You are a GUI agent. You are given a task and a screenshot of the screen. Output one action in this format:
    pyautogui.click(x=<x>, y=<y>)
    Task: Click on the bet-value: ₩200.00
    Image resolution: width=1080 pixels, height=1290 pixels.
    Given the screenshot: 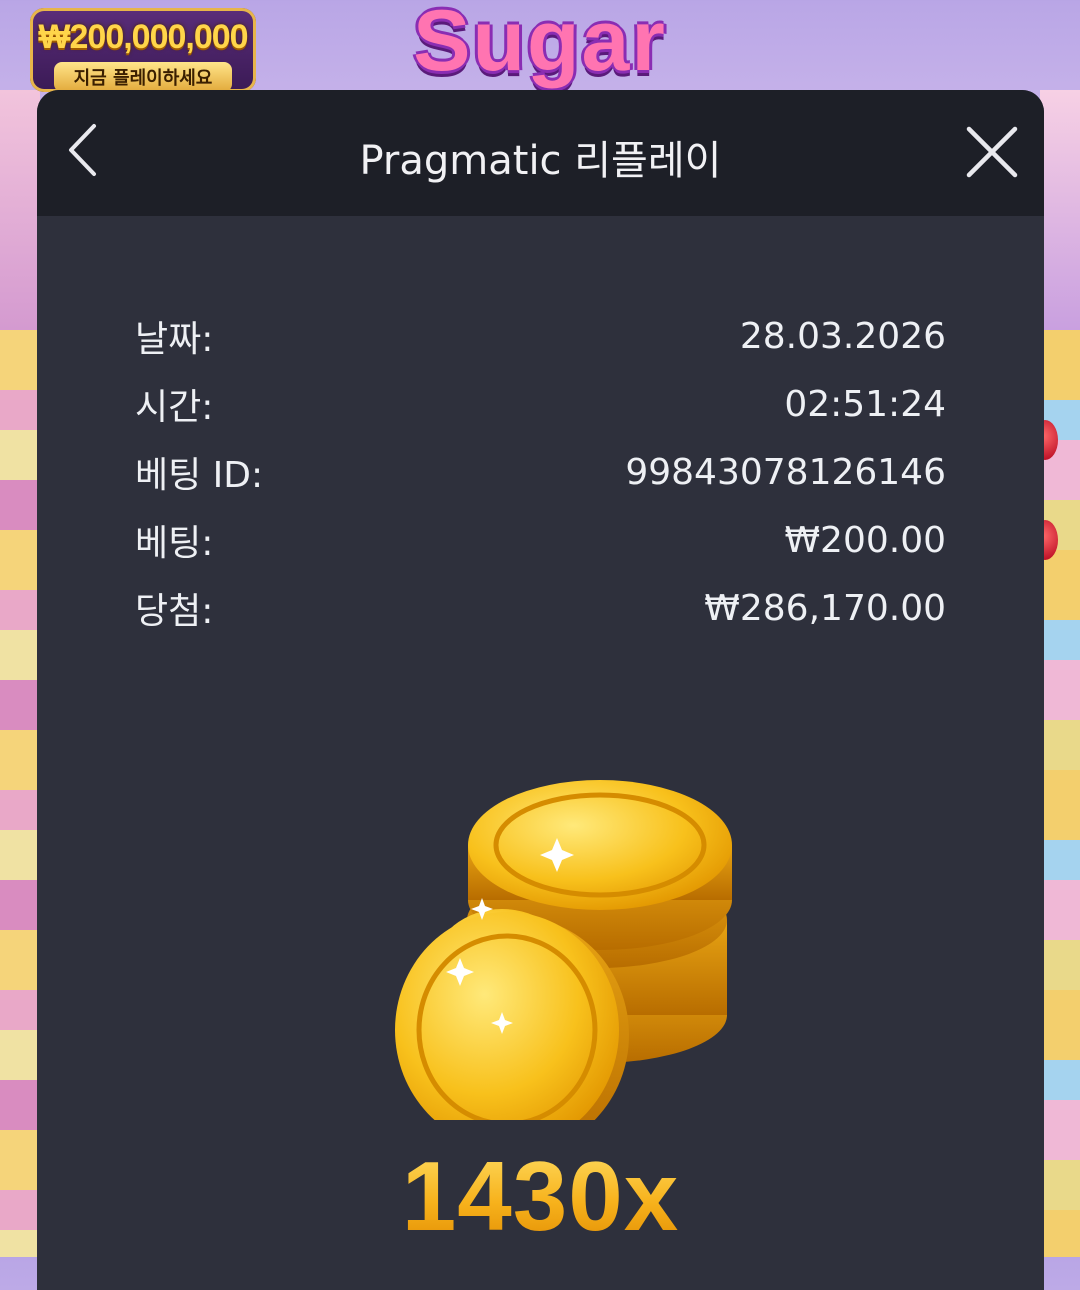 What is the action you would take?
    pyautogui.click(x=865, y=540)
    